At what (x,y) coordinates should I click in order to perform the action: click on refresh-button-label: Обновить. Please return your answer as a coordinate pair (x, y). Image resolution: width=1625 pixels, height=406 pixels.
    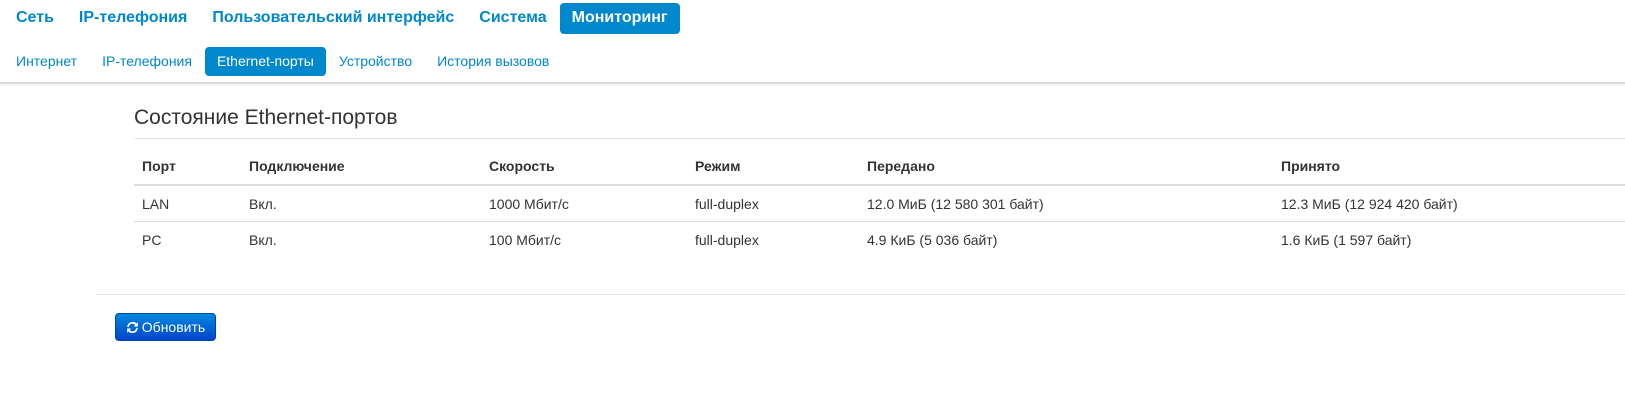
    Looking at the image, I should click on (173, 327).